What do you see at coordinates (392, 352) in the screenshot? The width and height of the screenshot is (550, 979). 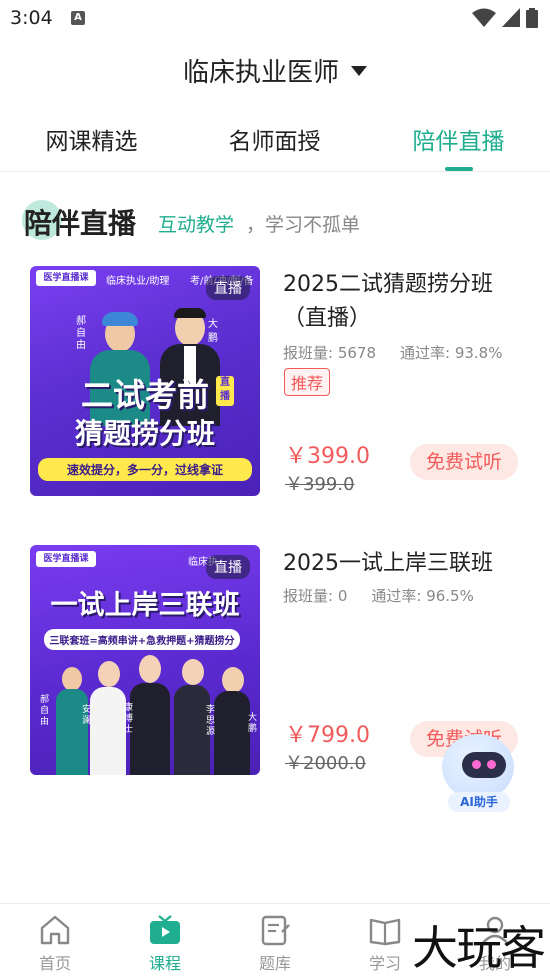 I see `course-meta: 报班量: 5678 通过率: 93.8%` at bounding box center [392, 352].